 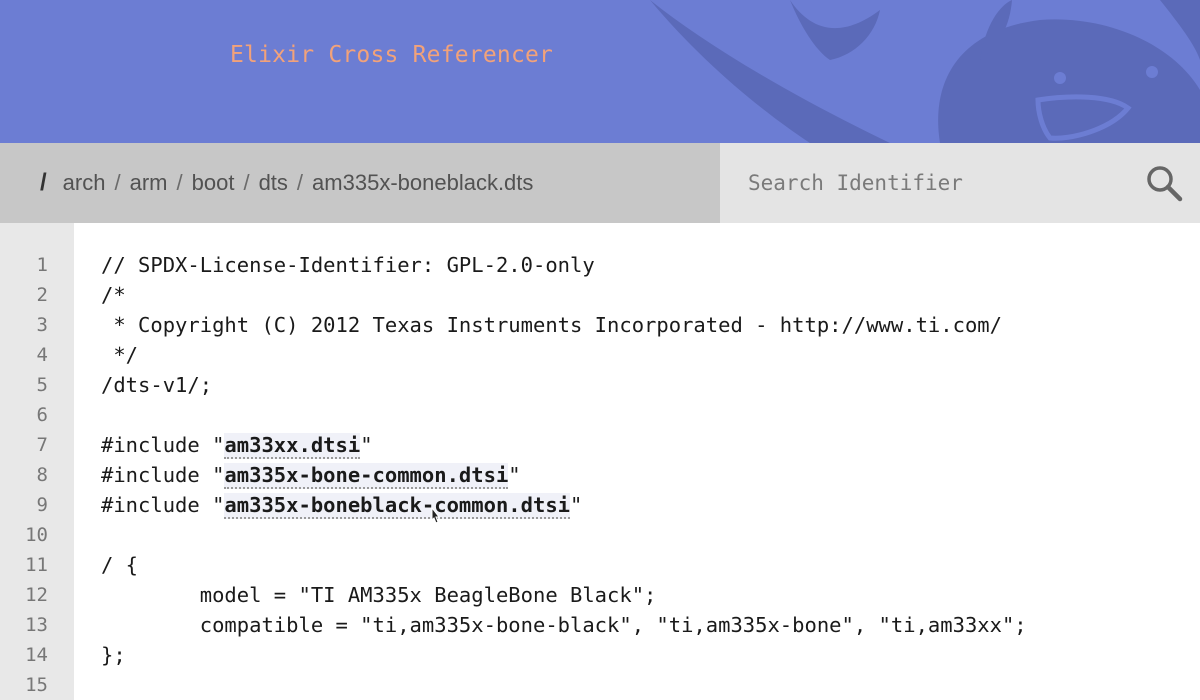 What do you see at coordinates (379, 595) in the screenshot?
I see `code-text: model = "TI AM335x BeagleBone Black";` at bounding box center [379, 595].